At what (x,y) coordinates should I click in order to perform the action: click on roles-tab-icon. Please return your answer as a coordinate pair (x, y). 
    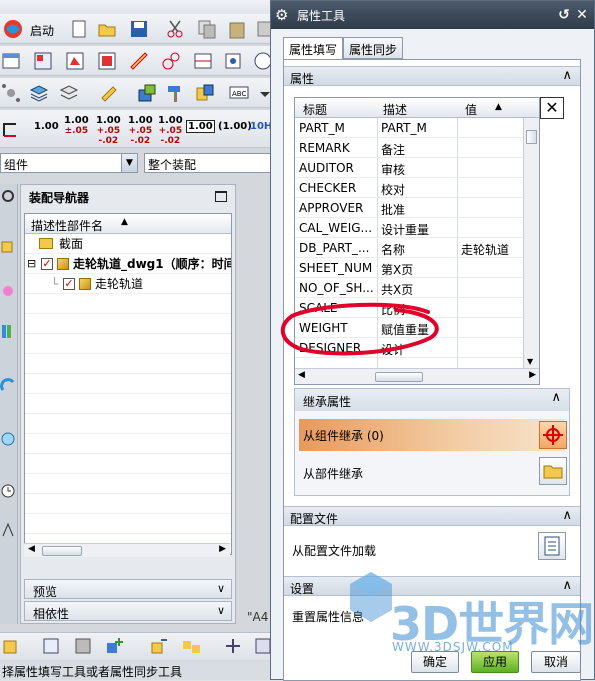
    Looking at the image, I should click on (8, 529).